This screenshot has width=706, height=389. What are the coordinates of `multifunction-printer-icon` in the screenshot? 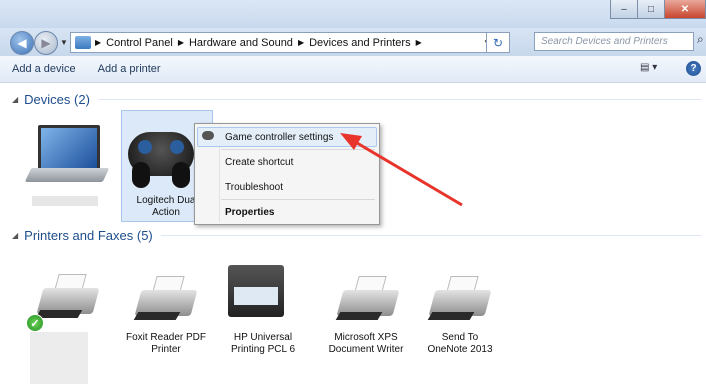 It's located at (259, 291).